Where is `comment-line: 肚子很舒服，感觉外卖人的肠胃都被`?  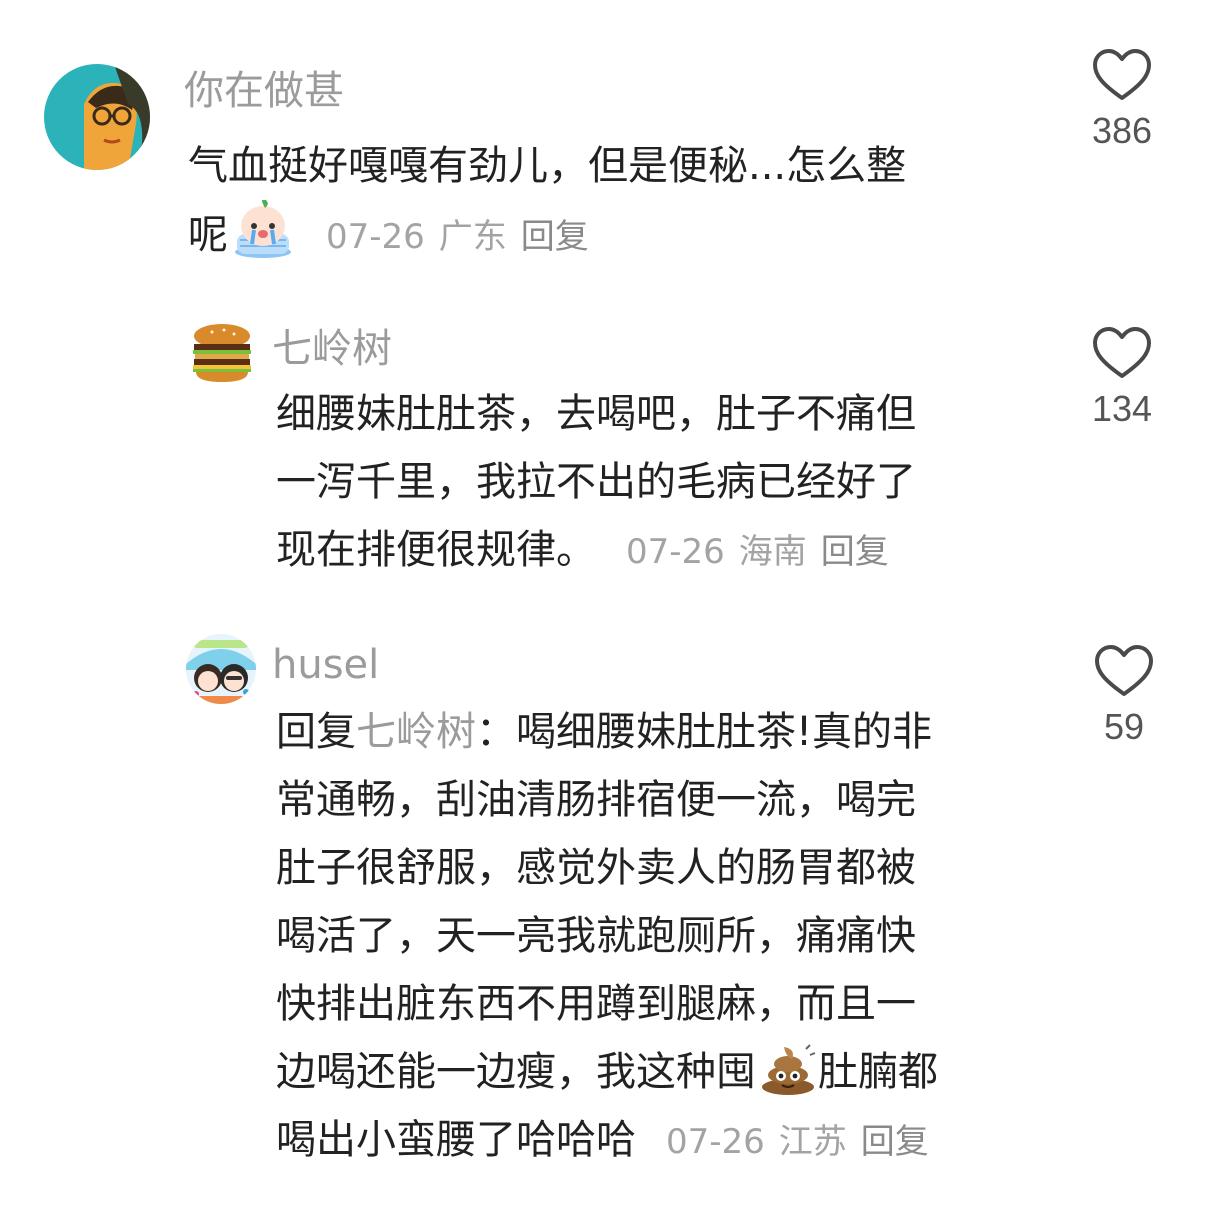 comment-line: 肚子很舒服，感觉外卖人的肠胃都被 is located at coordinates (596, 868).